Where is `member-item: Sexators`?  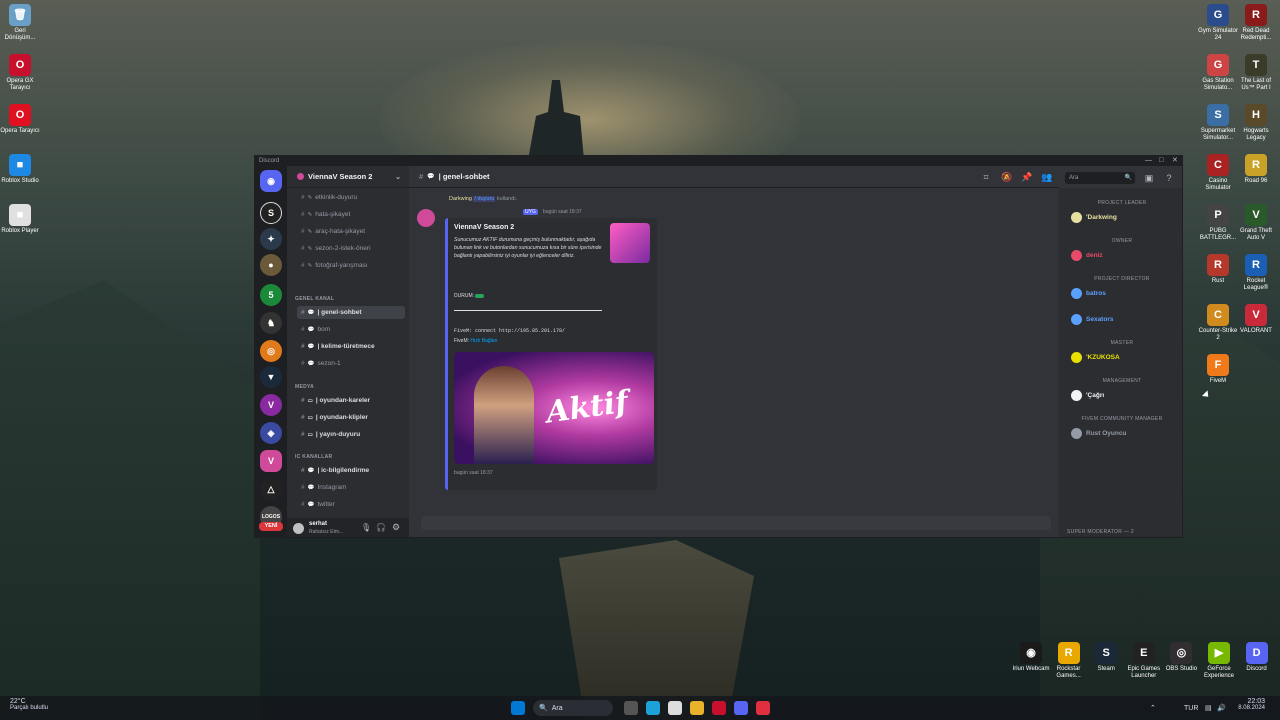
member-item: Sexators is located at coordinates (1092, 319).